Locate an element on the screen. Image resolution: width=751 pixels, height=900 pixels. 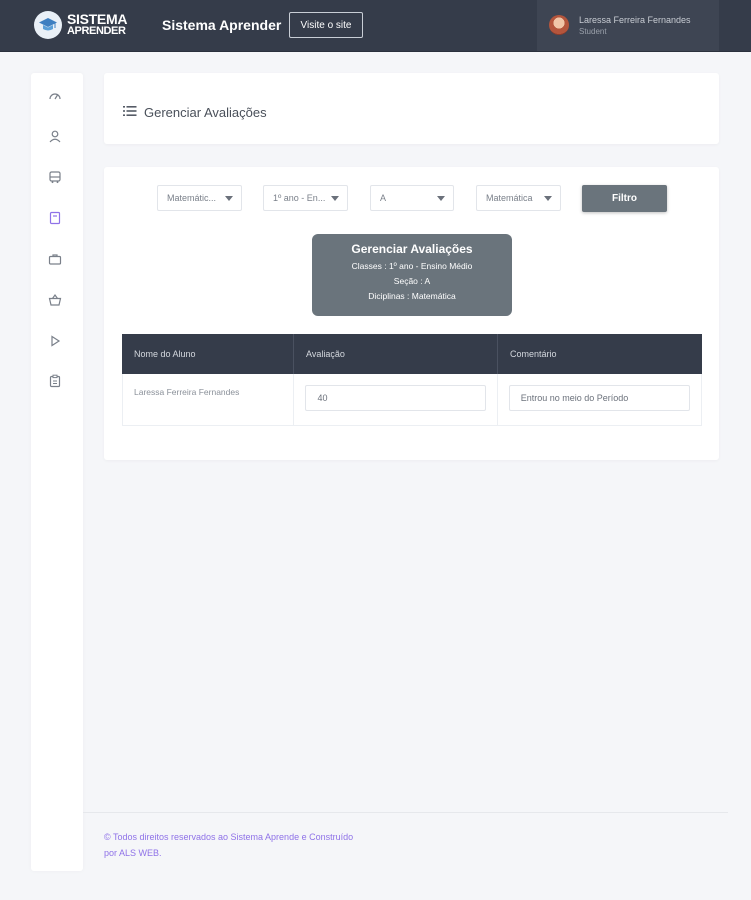
discipline-select: Matemática is located at coordinates (518, 198).